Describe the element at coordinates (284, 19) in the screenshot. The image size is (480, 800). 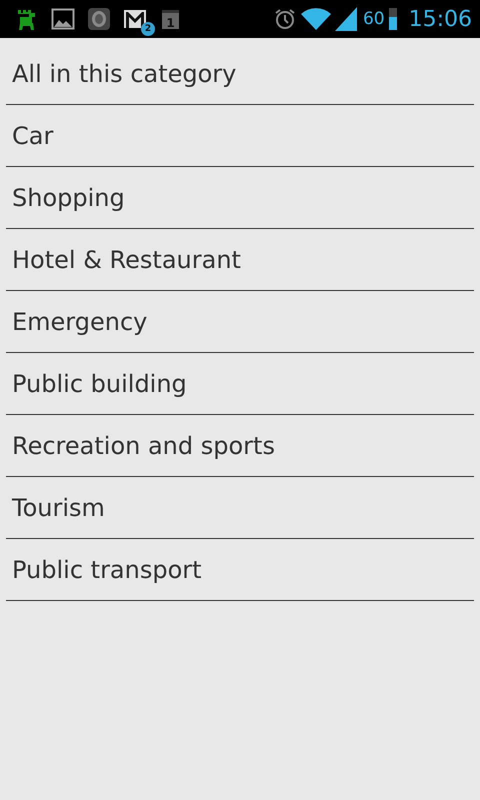
I see `alarm-icon` at that location.